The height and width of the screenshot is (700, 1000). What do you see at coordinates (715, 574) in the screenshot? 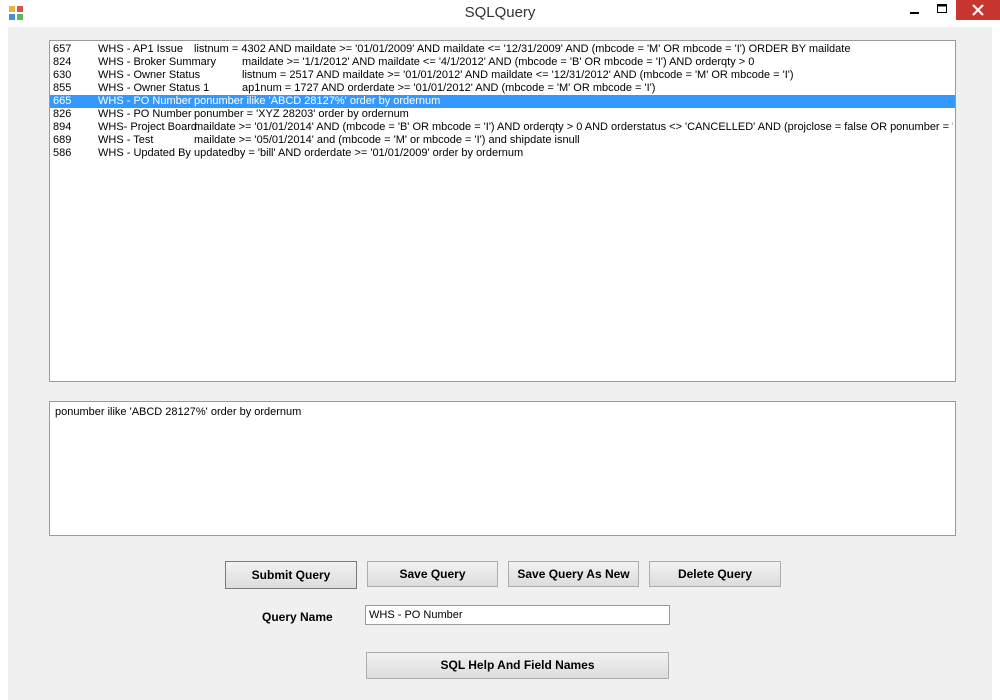
I see `delete-query-button: Delete Query` at bounding box center [715, 574].